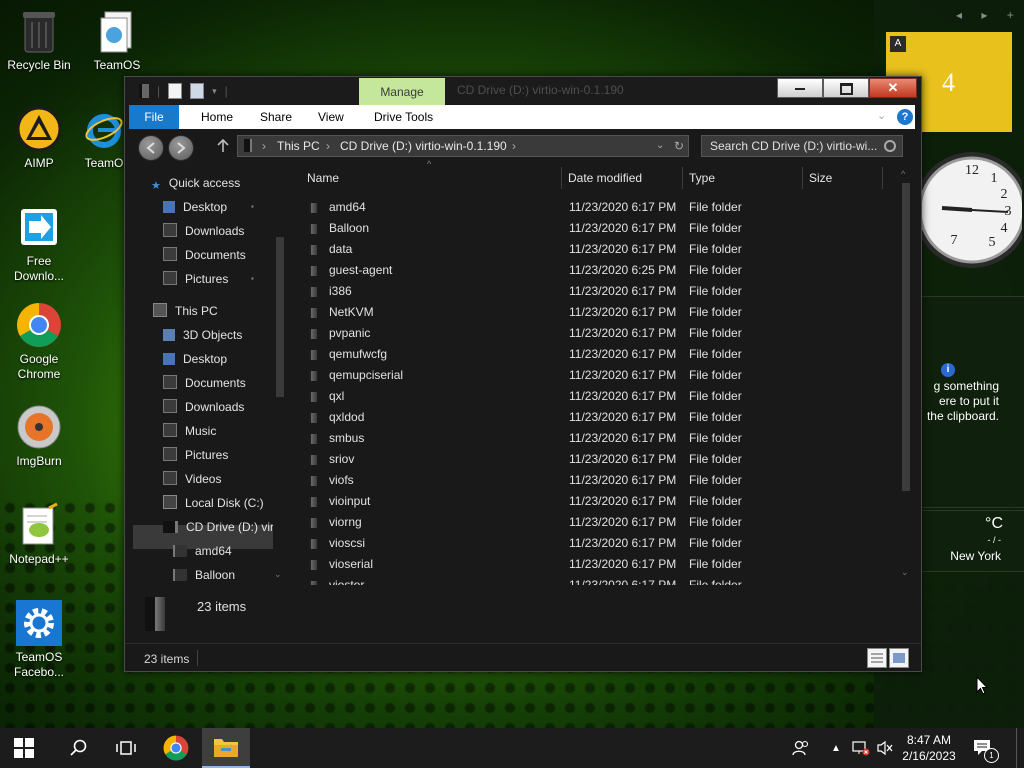 The image size is (1024, 768). What do you see at coordinates (214, 91) in the screenshot?
I see `customize-dropdown-icon: ▾` at bounding box center [214, 91].